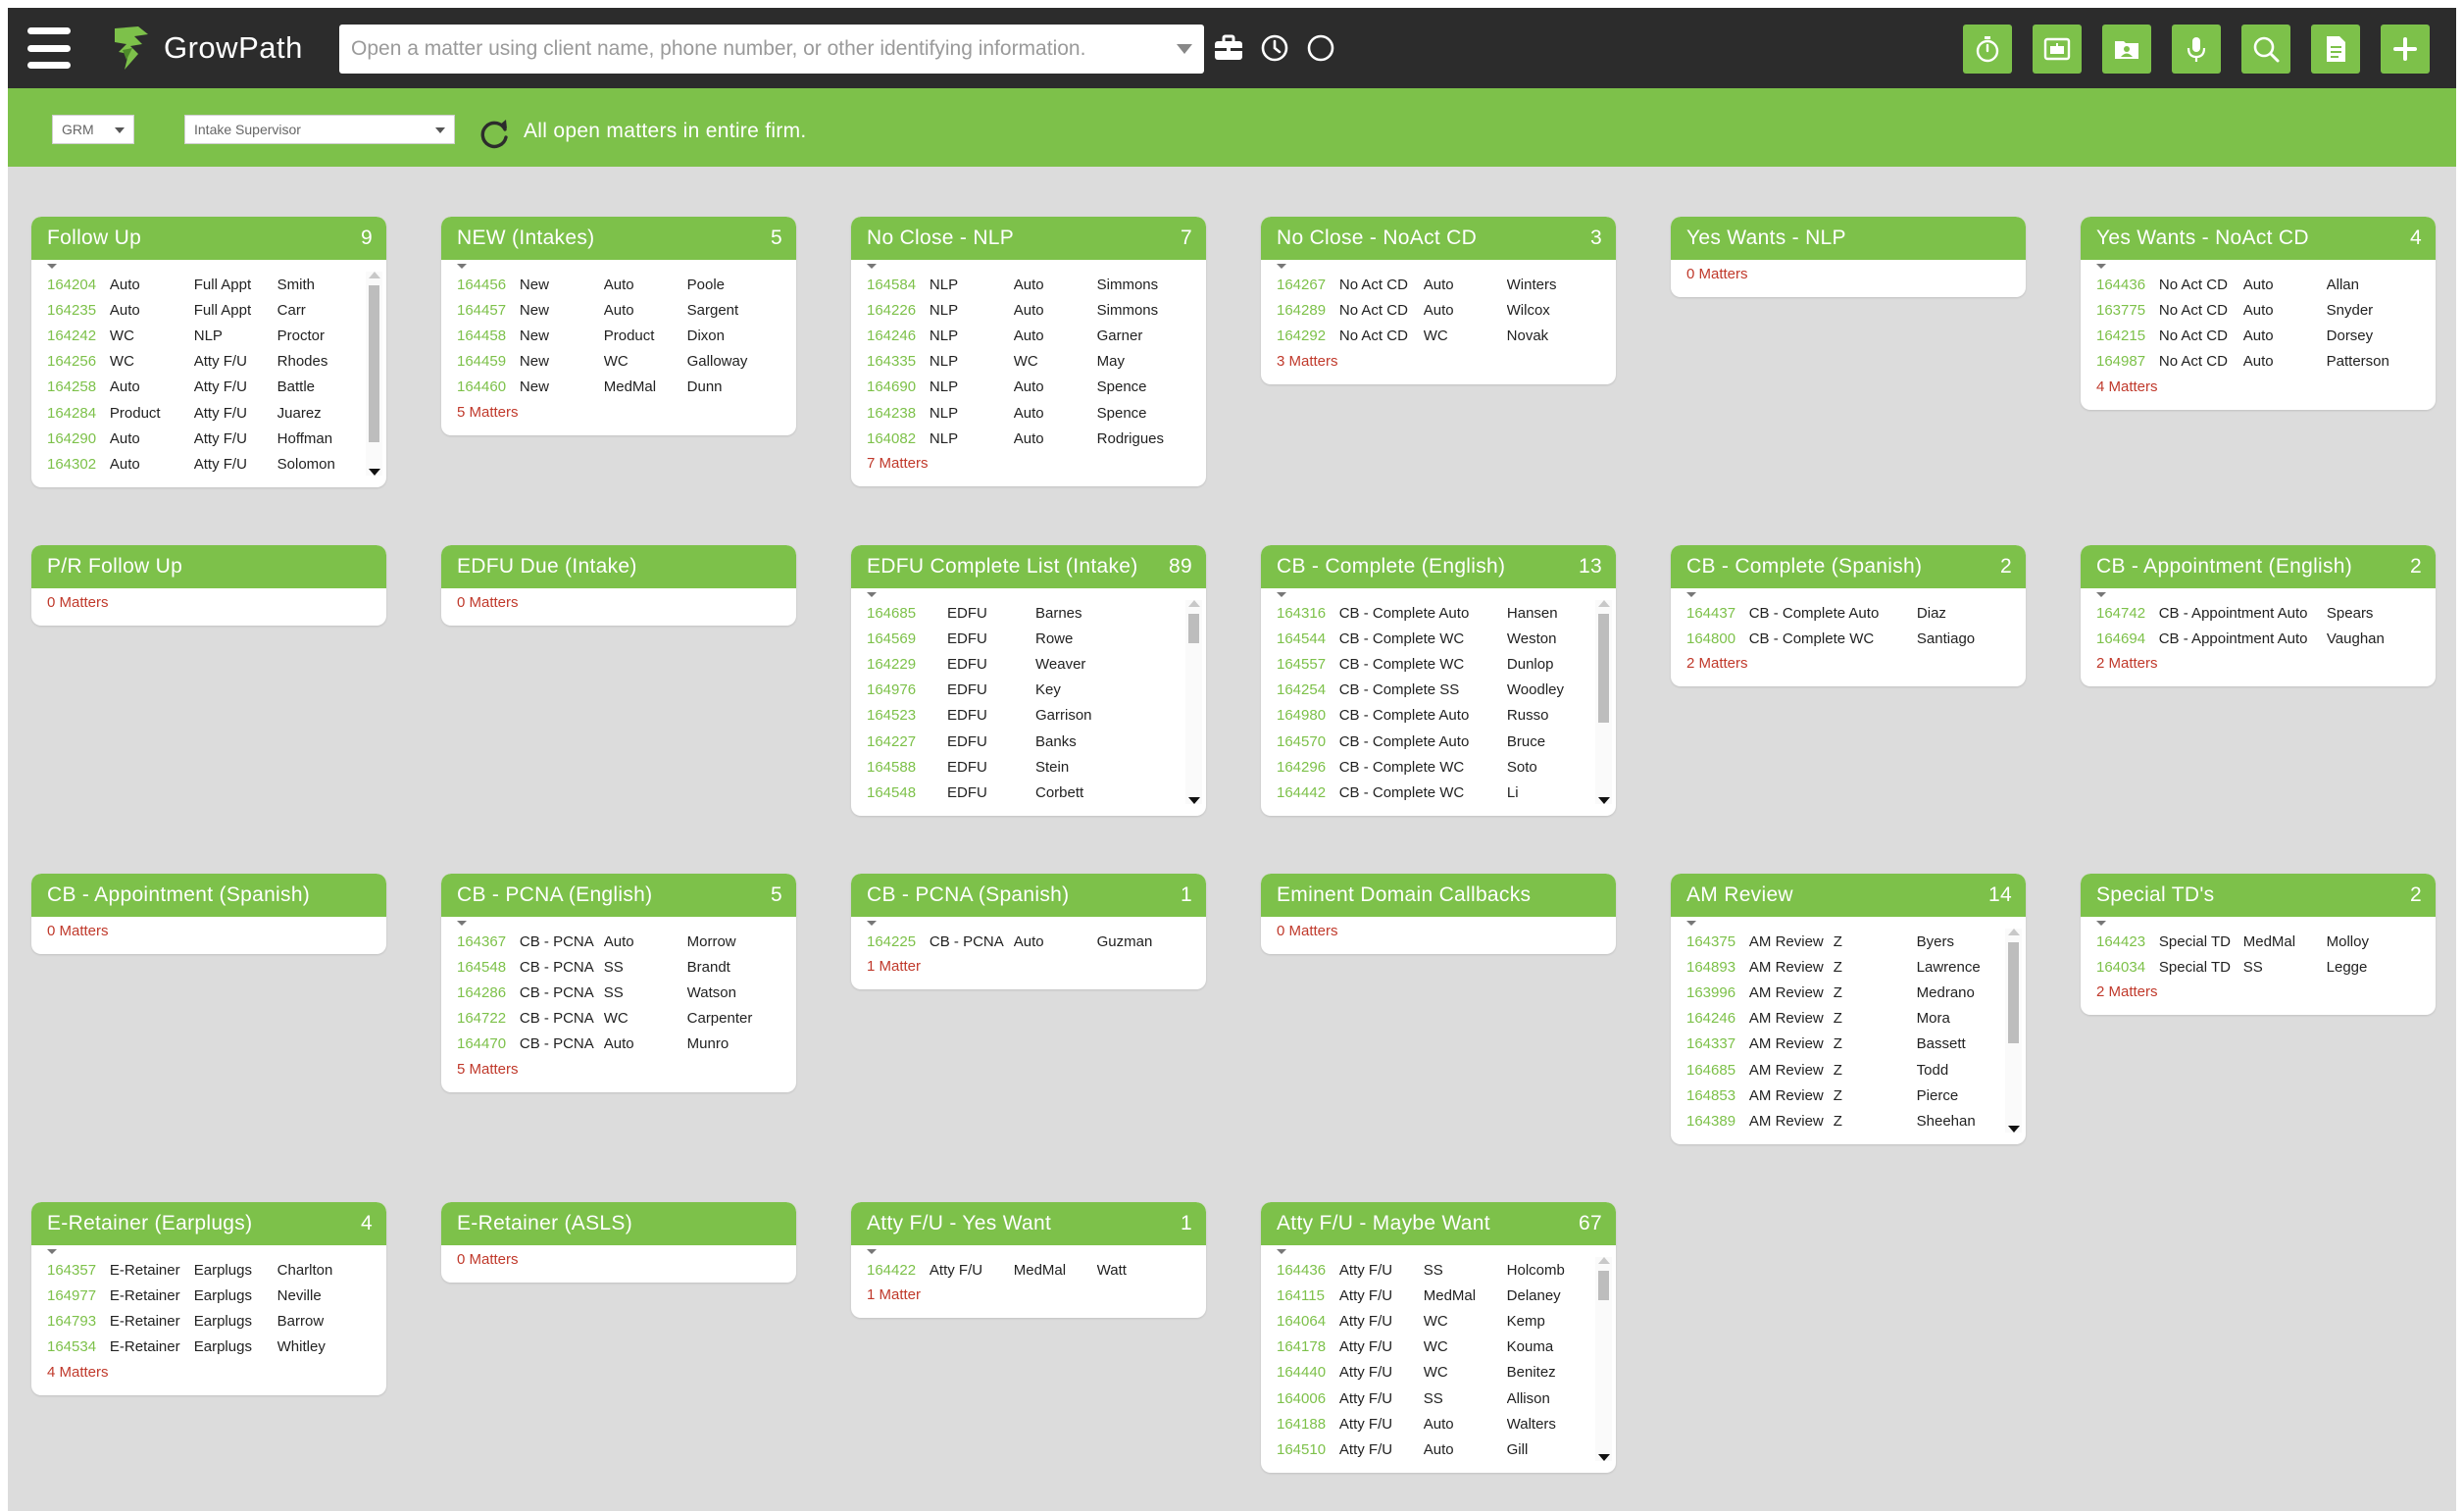 Image resolution: width=2464 pixels, height=1511 pixels. Describe the element at coordinates (898, 361) in the screenshot. I see `matter-id: 164335` at that location.